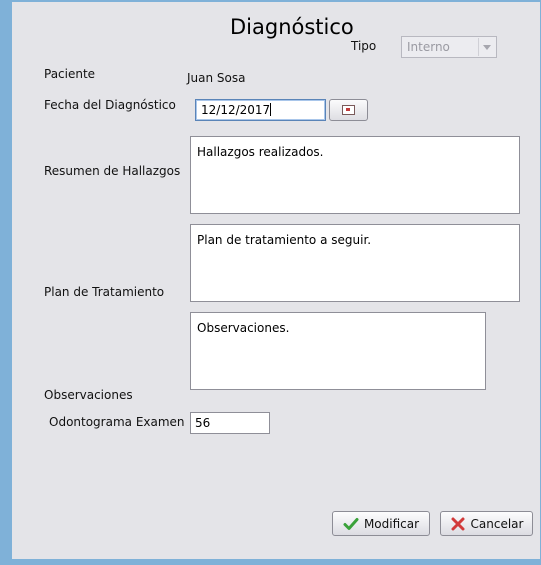 This screenshot has height=565, width=541. I want to click on plan-textarea: Plan de tratamiento a seguir., so click(355, 263).